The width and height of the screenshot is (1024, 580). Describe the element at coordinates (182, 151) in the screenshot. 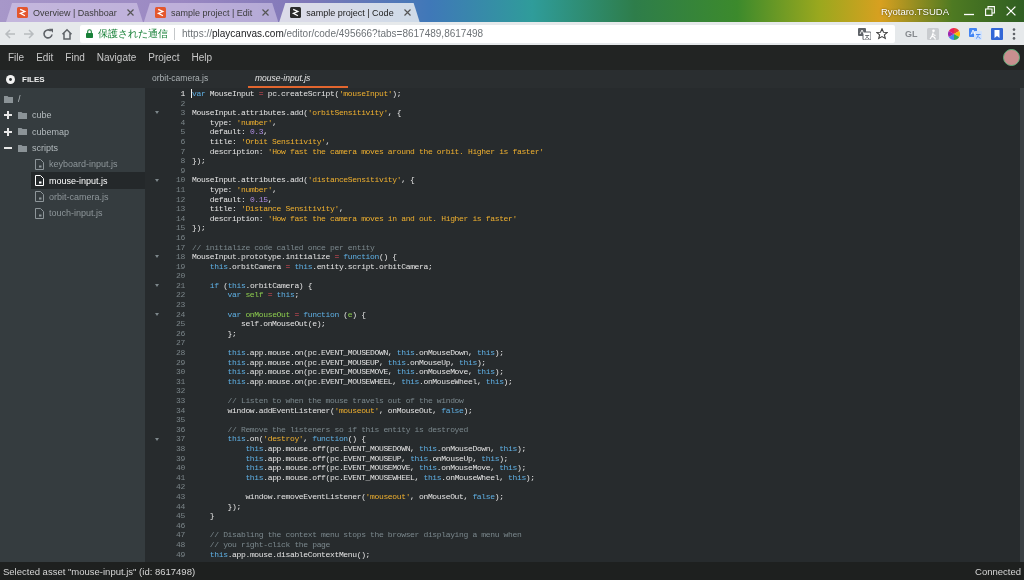

I see `line-number: 7` at that location.